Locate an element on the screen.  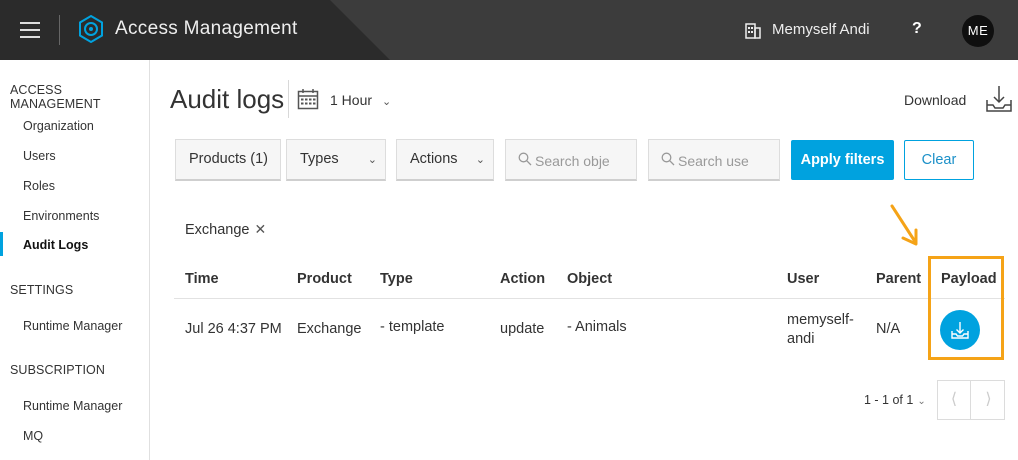
search-user-input: Search use is located at coordinates (714, 160).